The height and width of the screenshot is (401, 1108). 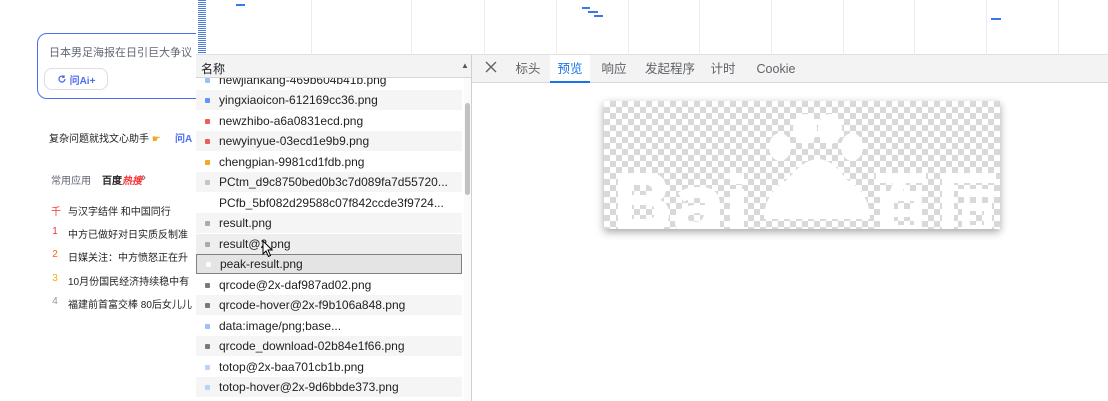 I want to click on request-row: chengpian-9981cd1fdb.png, so click(x=329, y=162).